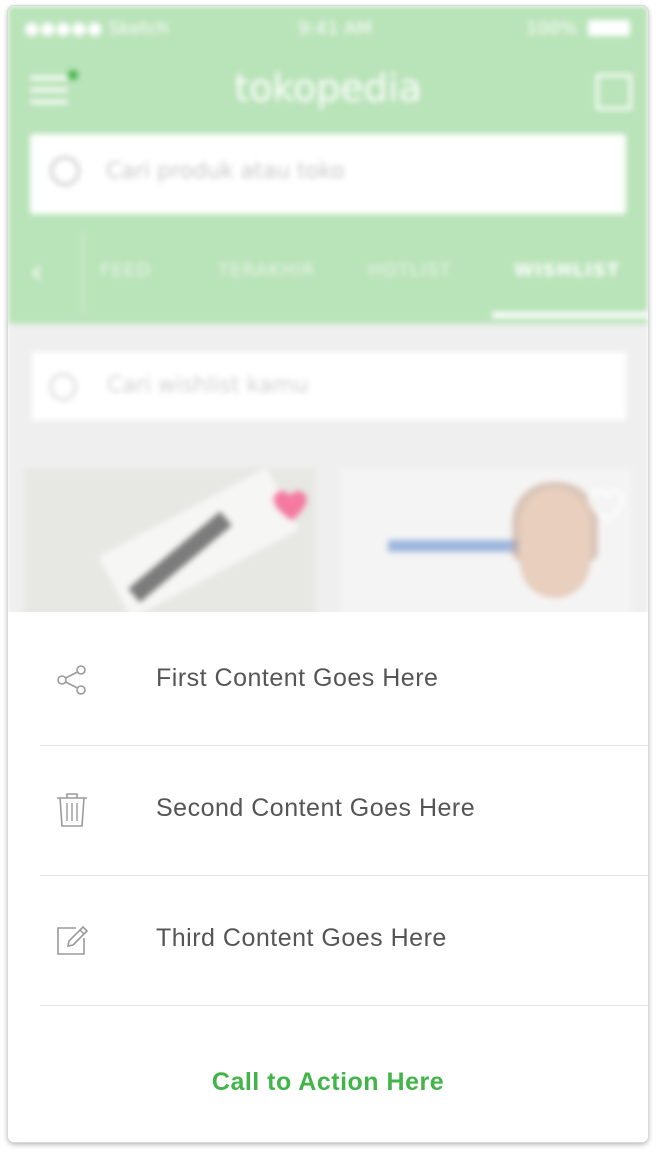 This screenshot has width=656, height=1152. I want to click on tab-terakhir: TERAKHIR, so click(267, 270).